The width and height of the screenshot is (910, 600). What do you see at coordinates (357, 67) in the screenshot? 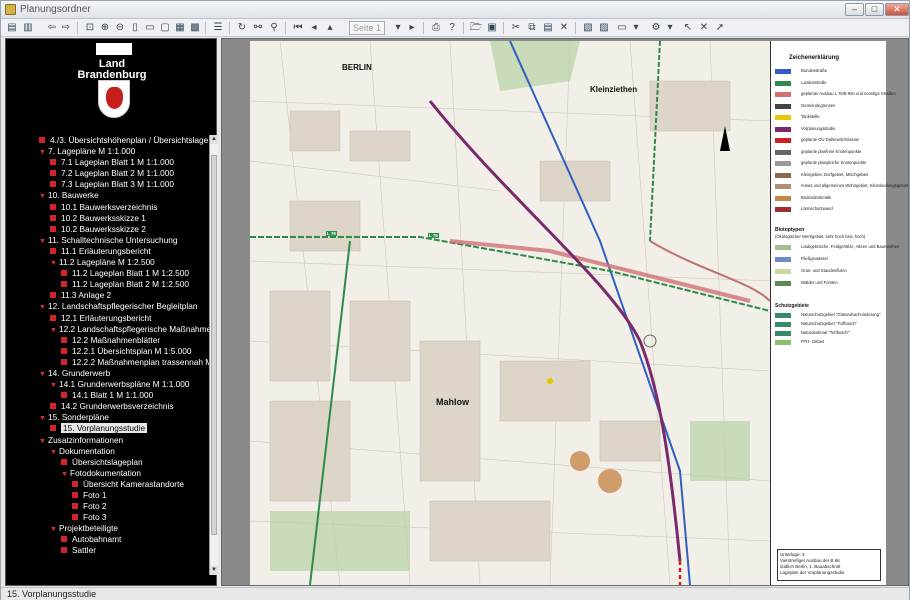
I see `map-label-berlin: BERLIN` at bounding box center [357, 67].